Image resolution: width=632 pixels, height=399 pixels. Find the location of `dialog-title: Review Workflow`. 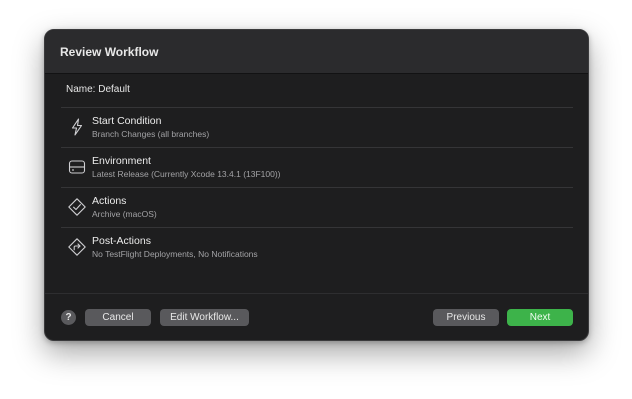

dialog-title: Review Workflow is located at coordinates (109, 52).